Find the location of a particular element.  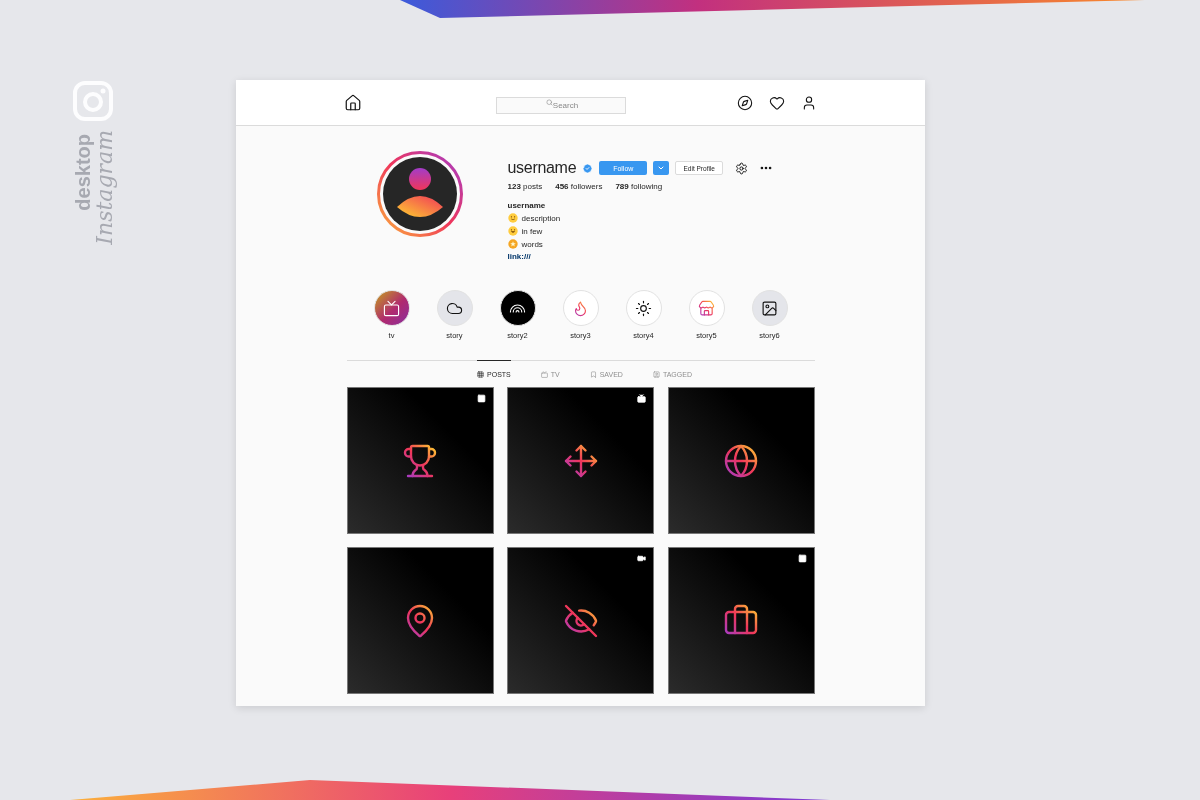

profile-username: username is located at coordinates (542, 168).